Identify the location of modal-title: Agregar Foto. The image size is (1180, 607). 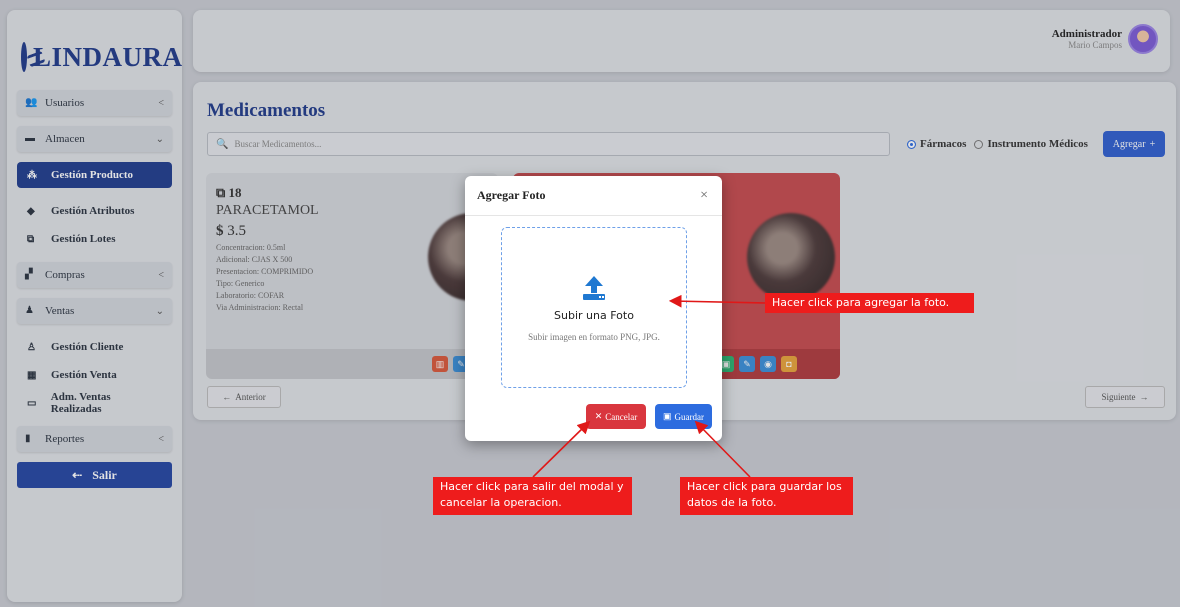
(511, 195).